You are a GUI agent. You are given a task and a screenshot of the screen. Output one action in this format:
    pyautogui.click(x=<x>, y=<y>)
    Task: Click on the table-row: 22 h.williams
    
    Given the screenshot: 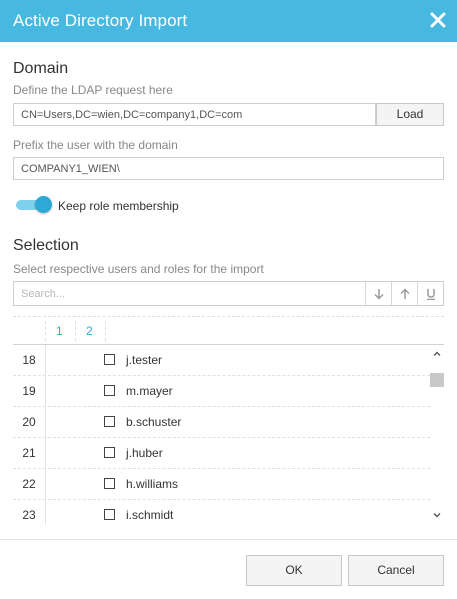 What is the action you would take?
    pyautogui.click(x=221, y=484)
    